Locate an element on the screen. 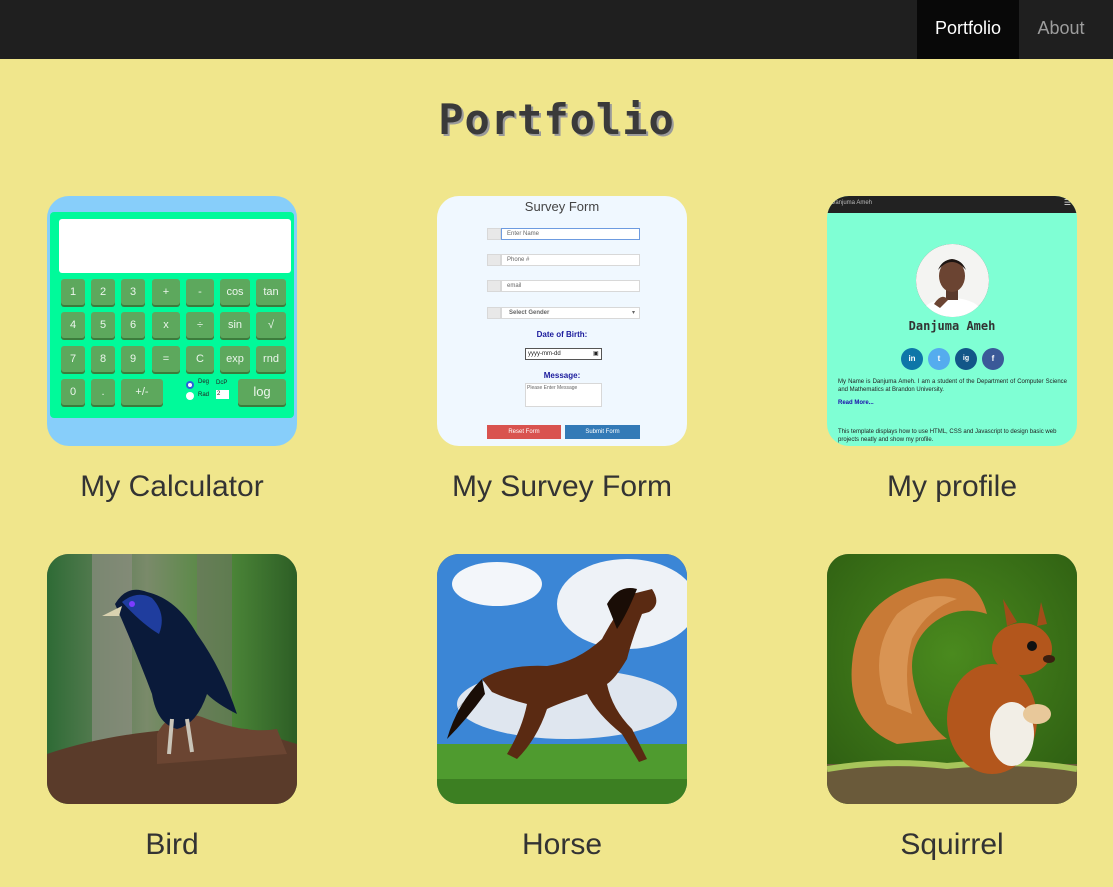  avatar is located at coordinates (952, 280).